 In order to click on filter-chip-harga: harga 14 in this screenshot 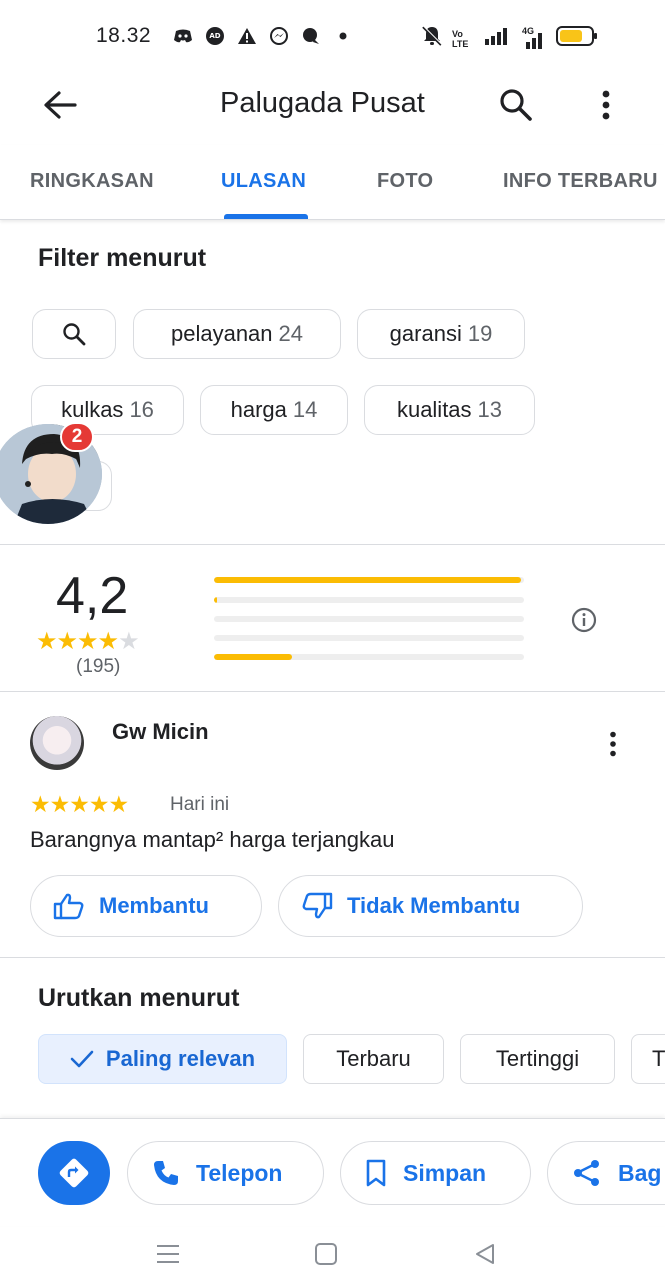, I will do `click(274, 410)`.